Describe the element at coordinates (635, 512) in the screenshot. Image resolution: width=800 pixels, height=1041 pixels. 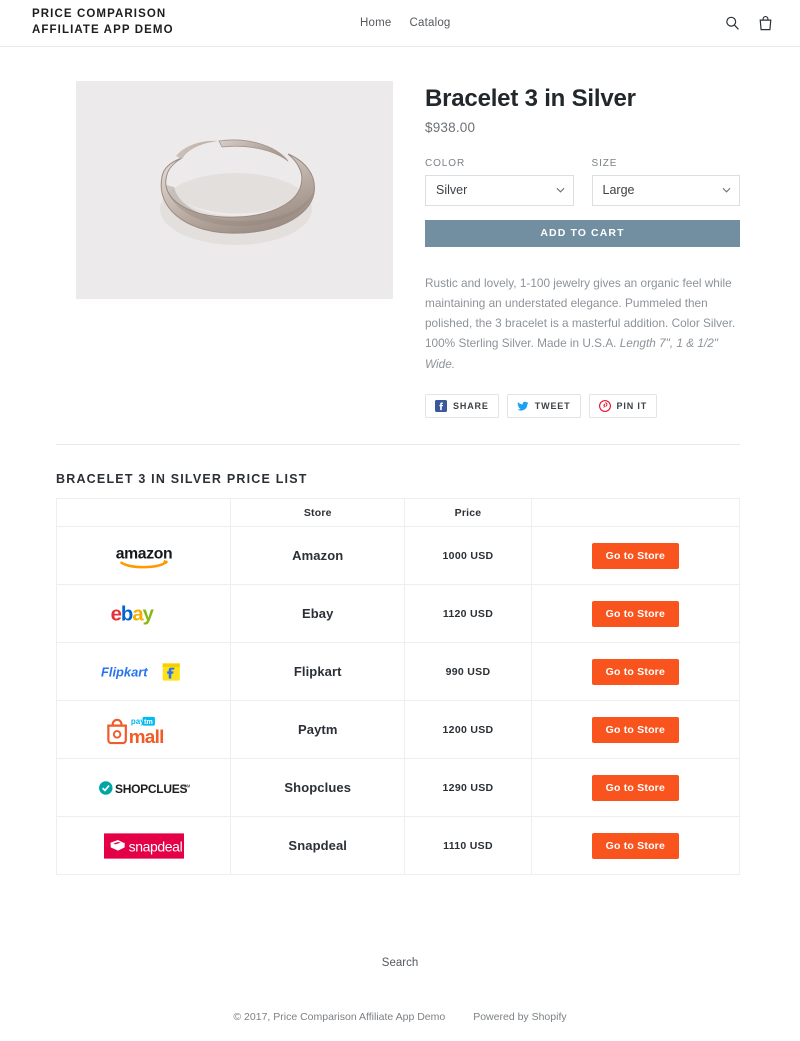
I see `column-header-action` at that location.